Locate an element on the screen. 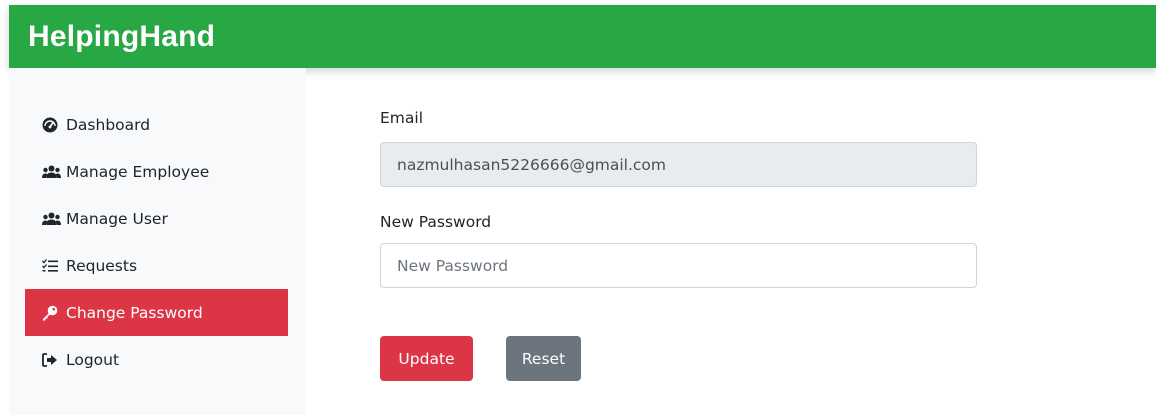  email-field is located at coordinates (678, 164).